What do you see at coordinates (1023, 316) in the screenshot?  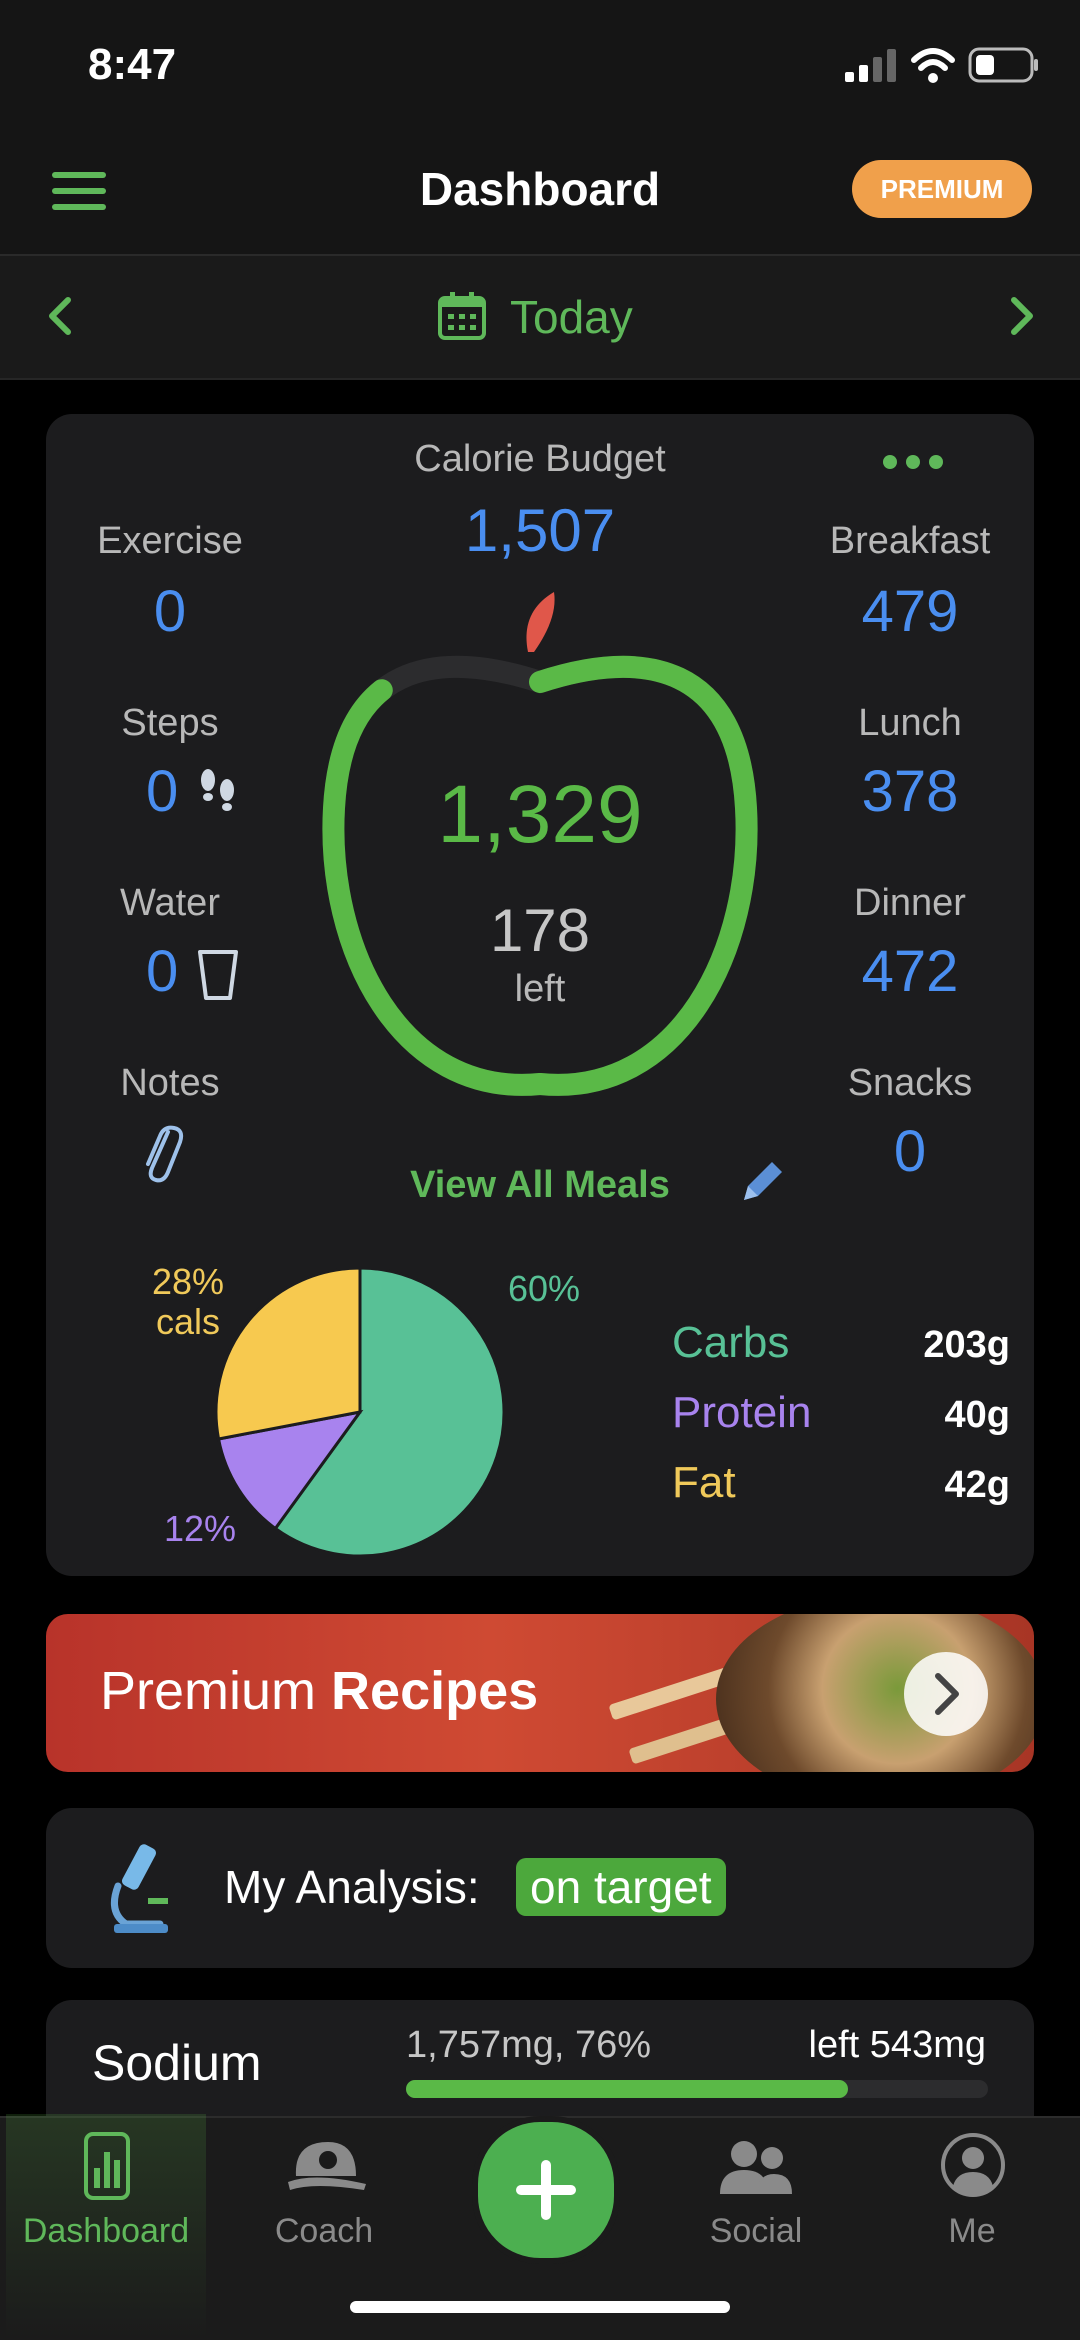 I see `chevron-right-icon` at bounding box center [1023, 316].